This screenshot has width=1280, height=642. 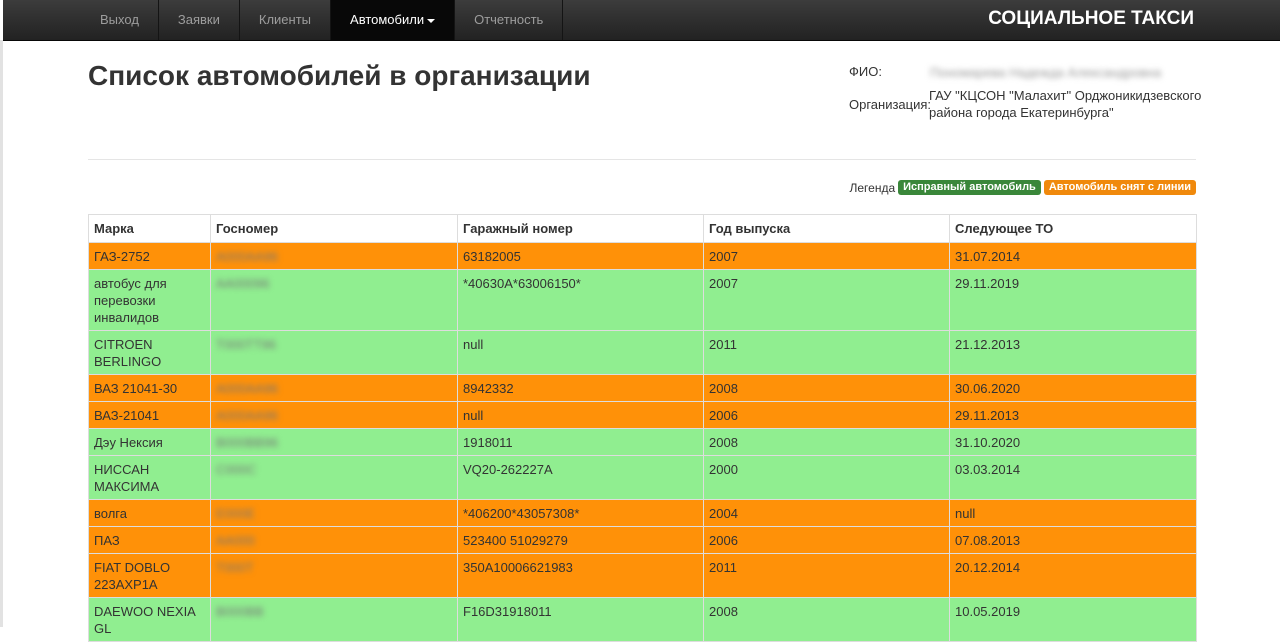 I want to click on cell-brand: ВАЗ-21041, so click(x=149, y=415).